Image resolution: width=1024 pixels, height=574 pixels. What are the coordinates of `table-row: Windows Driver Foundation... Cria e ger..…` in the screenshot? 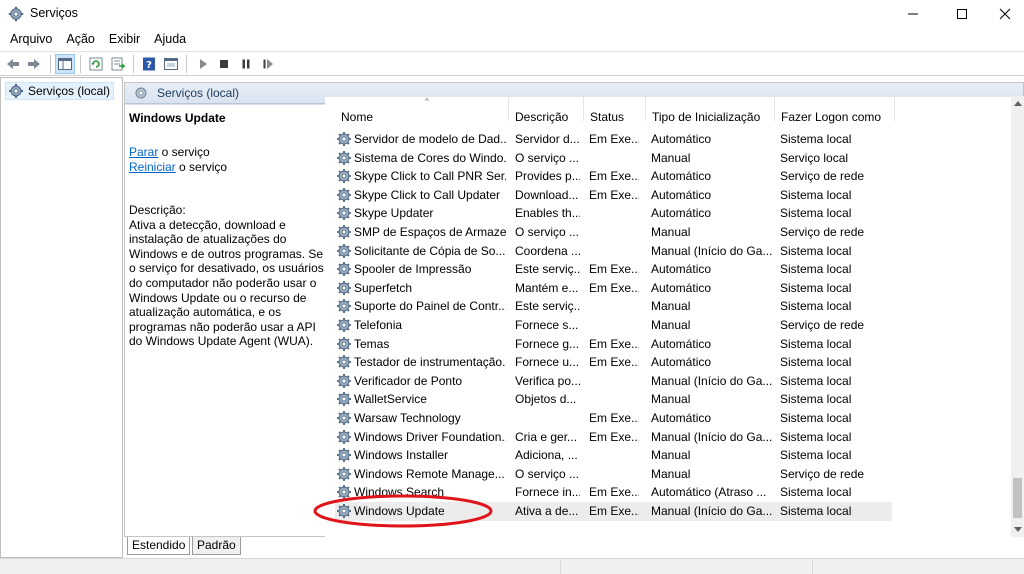 It's located at (613, 437).